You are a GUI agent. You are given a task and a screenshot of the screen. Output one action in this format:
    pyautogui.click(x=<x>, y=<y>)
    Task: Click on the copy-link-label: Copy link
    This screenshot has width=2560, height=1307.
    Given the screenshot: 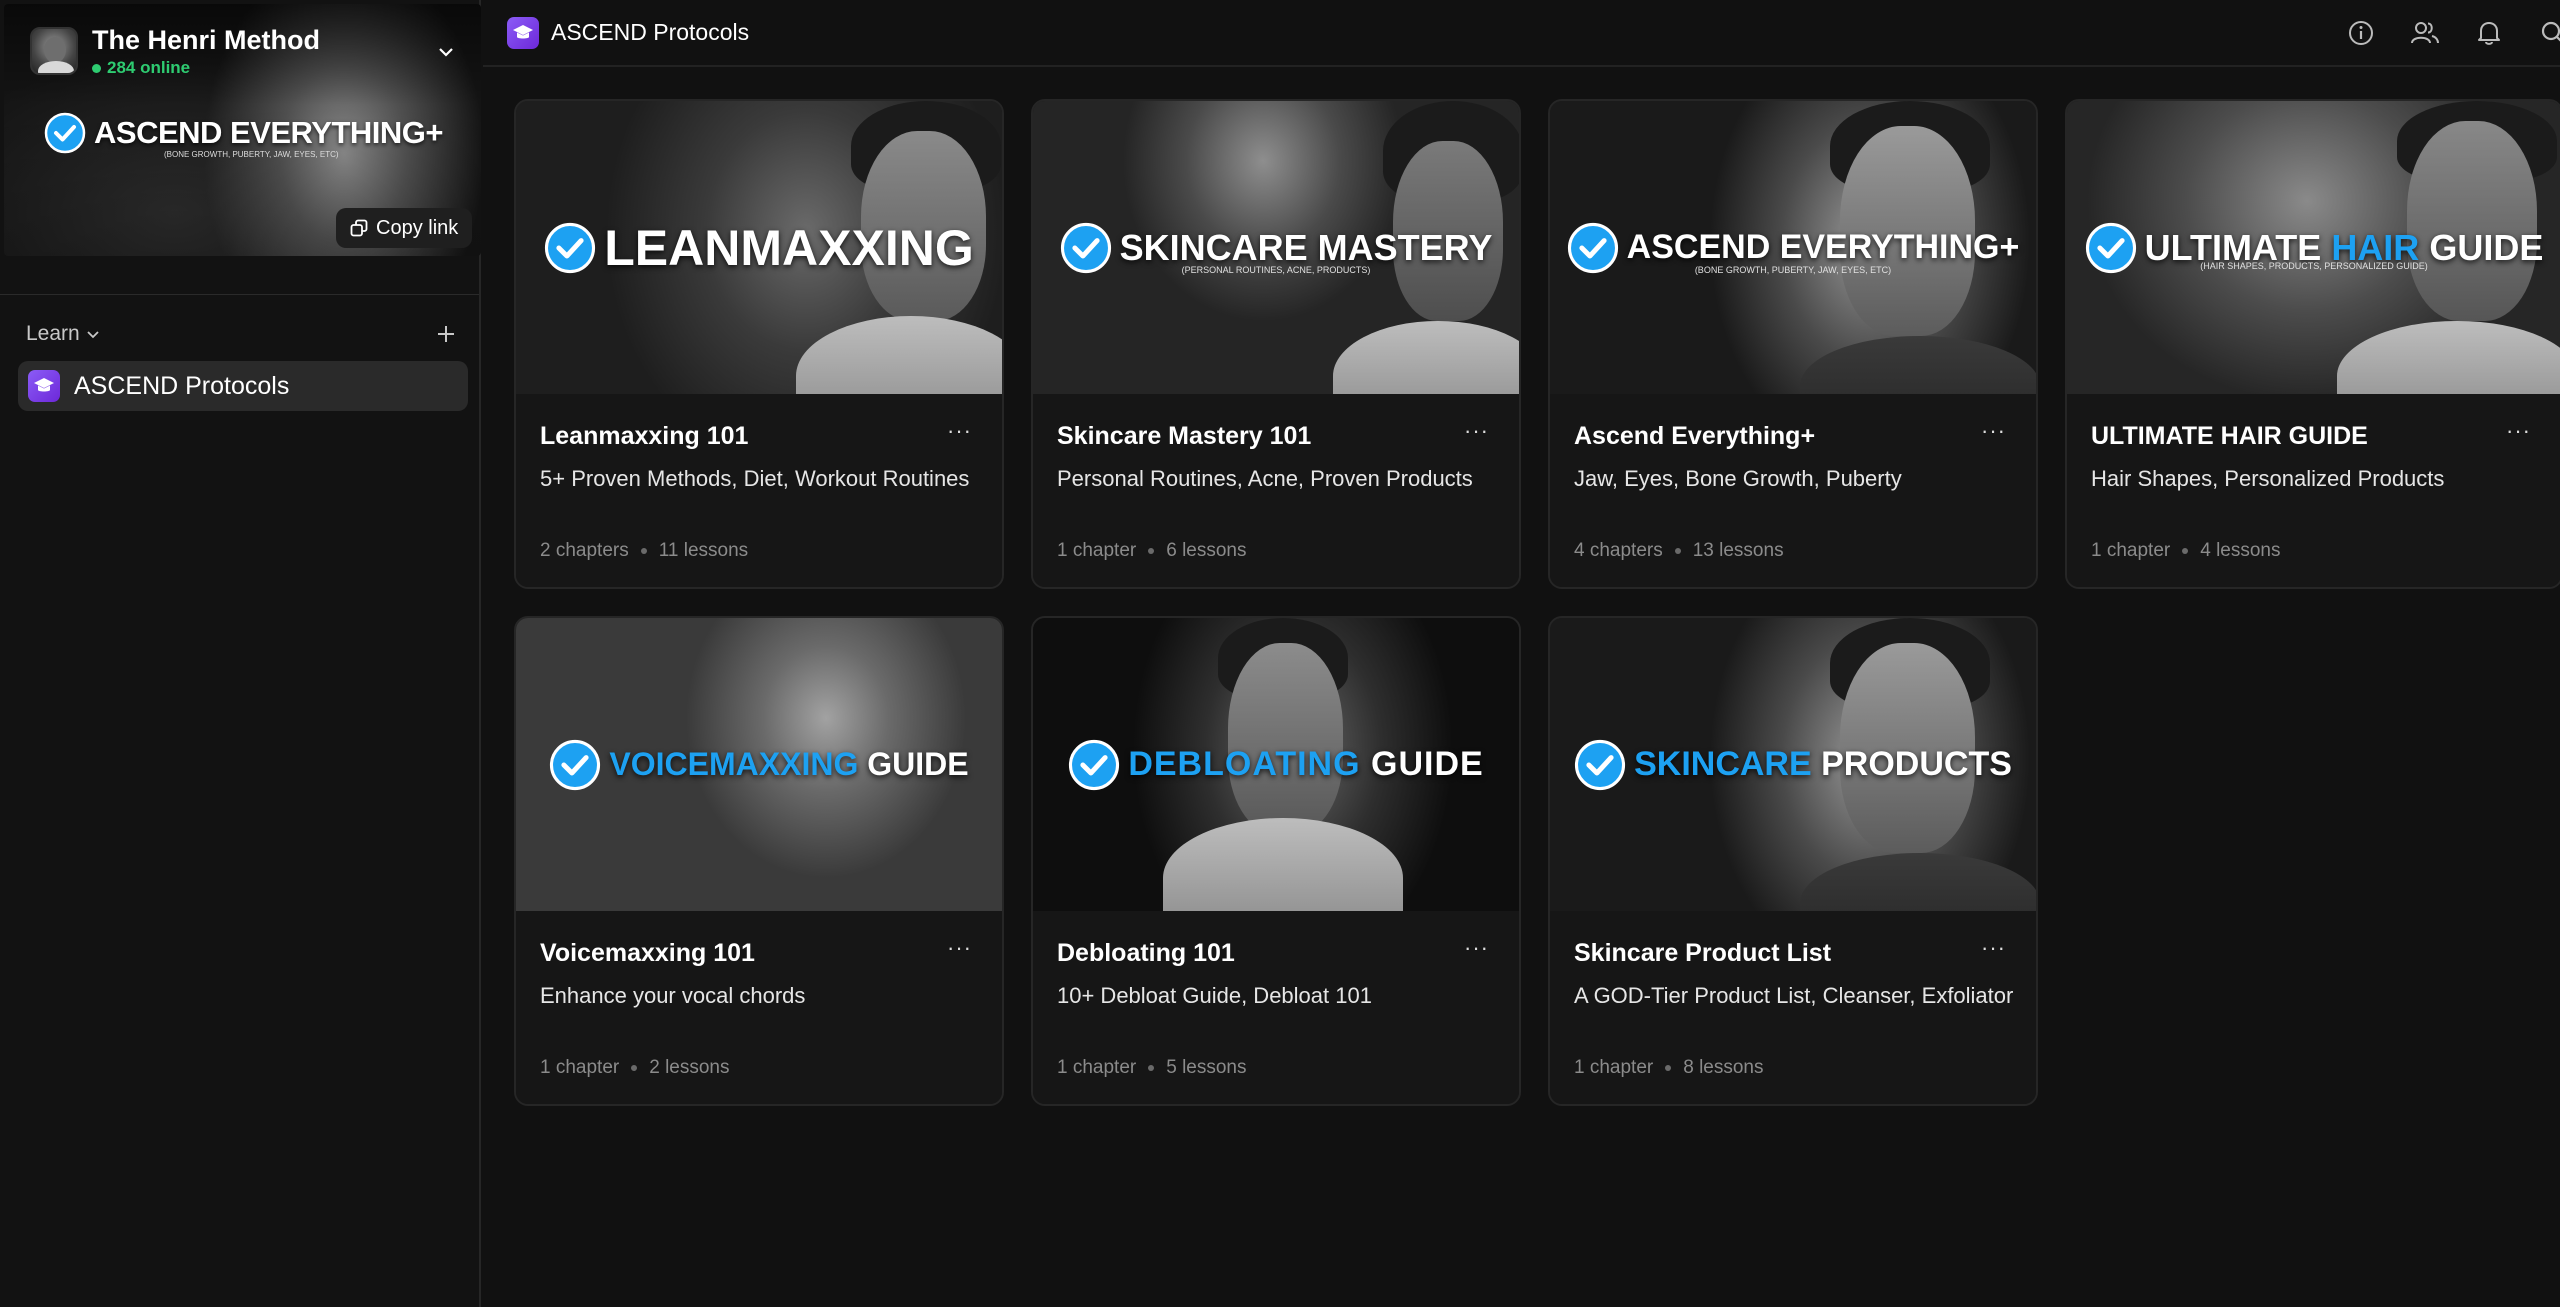 What is the action you would take?
    pyautogui.click(x=417, y=227)
    